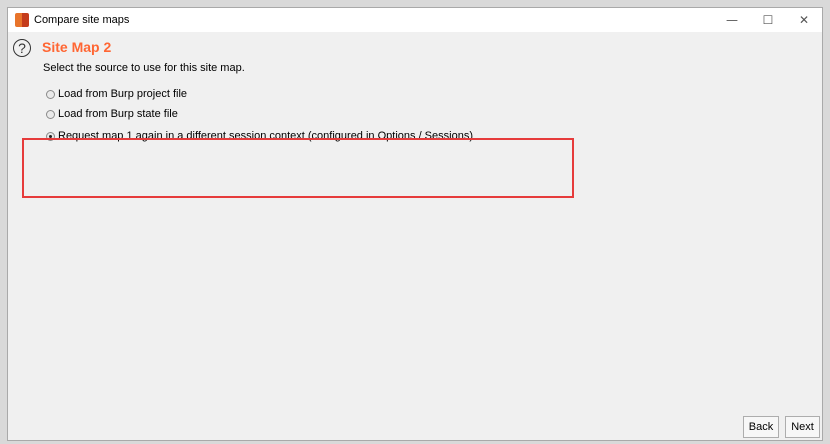  I want to click on option-burp-project-file: Load from Burp project file, so click(116, 94).